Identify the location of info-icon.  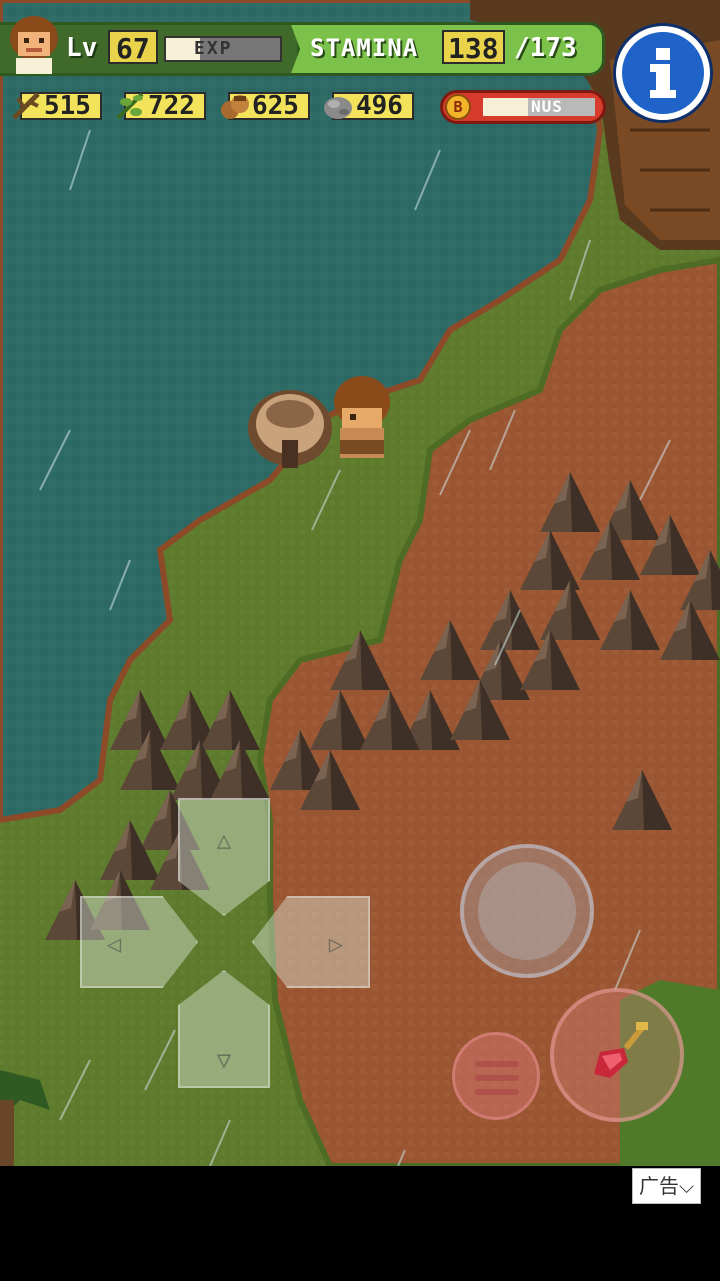
(663, 73).